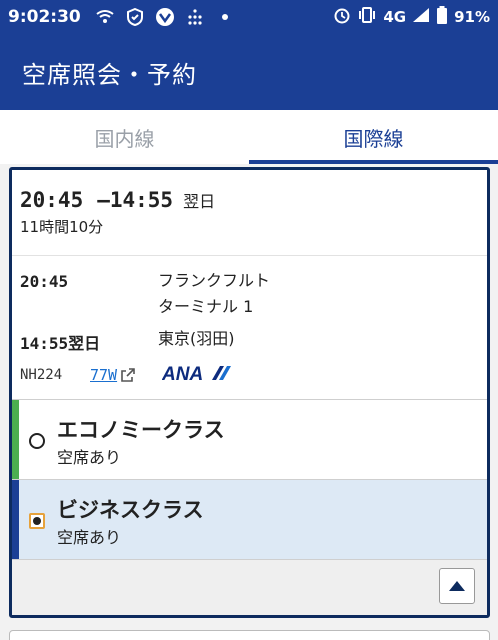 Image resolution: width=498 pixels, height=640 pixels. Describe the element at coordinates (342, 17) in the screenshot. I see `alarm-icon` at that location.